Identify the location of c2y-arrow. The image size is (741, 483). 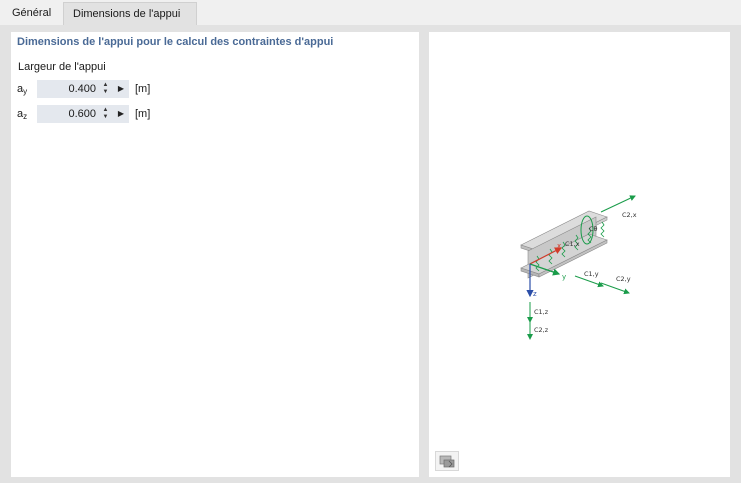
(615, 288).